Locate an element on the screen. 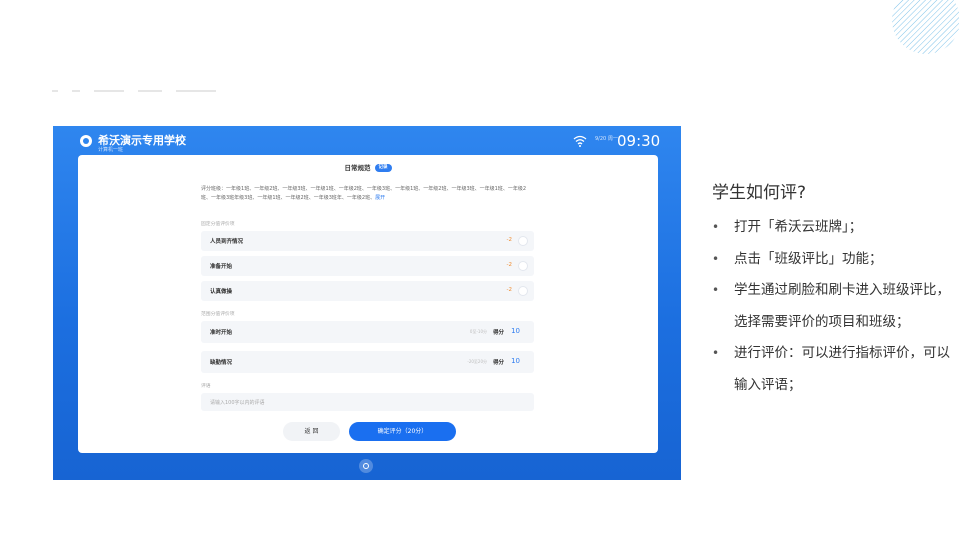 The width and height of the screenshot is (959, 540). wifi-icon is located at coordinates (580, 141).